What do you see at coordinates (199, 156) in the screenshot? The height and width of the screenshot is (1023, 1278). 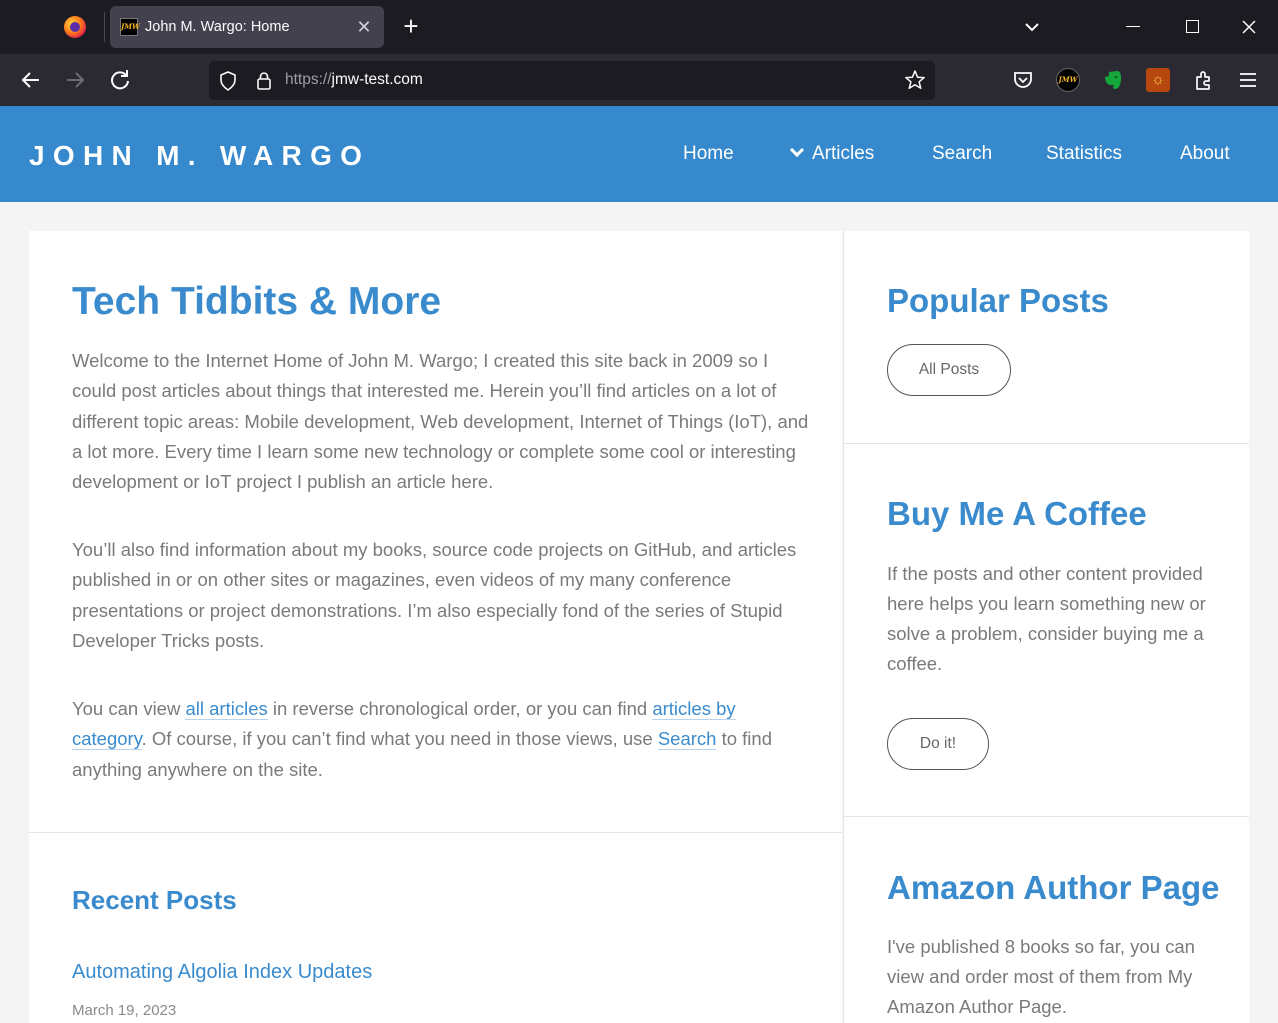 I see `site-brand: JOHN M. WARGO` at bounding box center [199, 156].